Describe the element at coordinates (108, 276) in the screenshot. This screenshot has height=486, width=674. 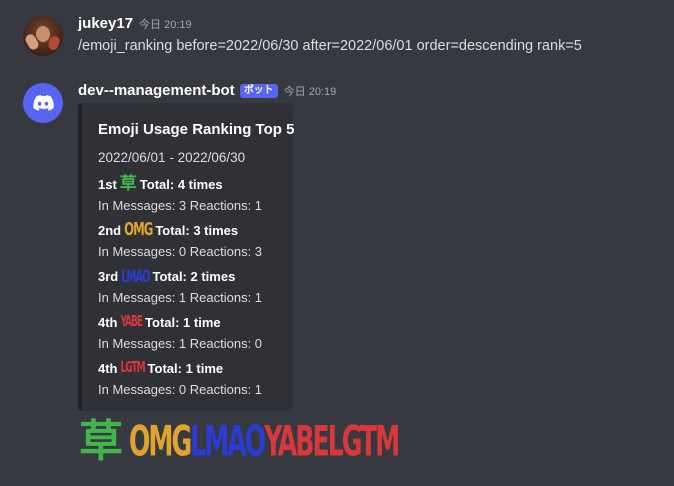
I see `rank-label: 3rd` at that location.